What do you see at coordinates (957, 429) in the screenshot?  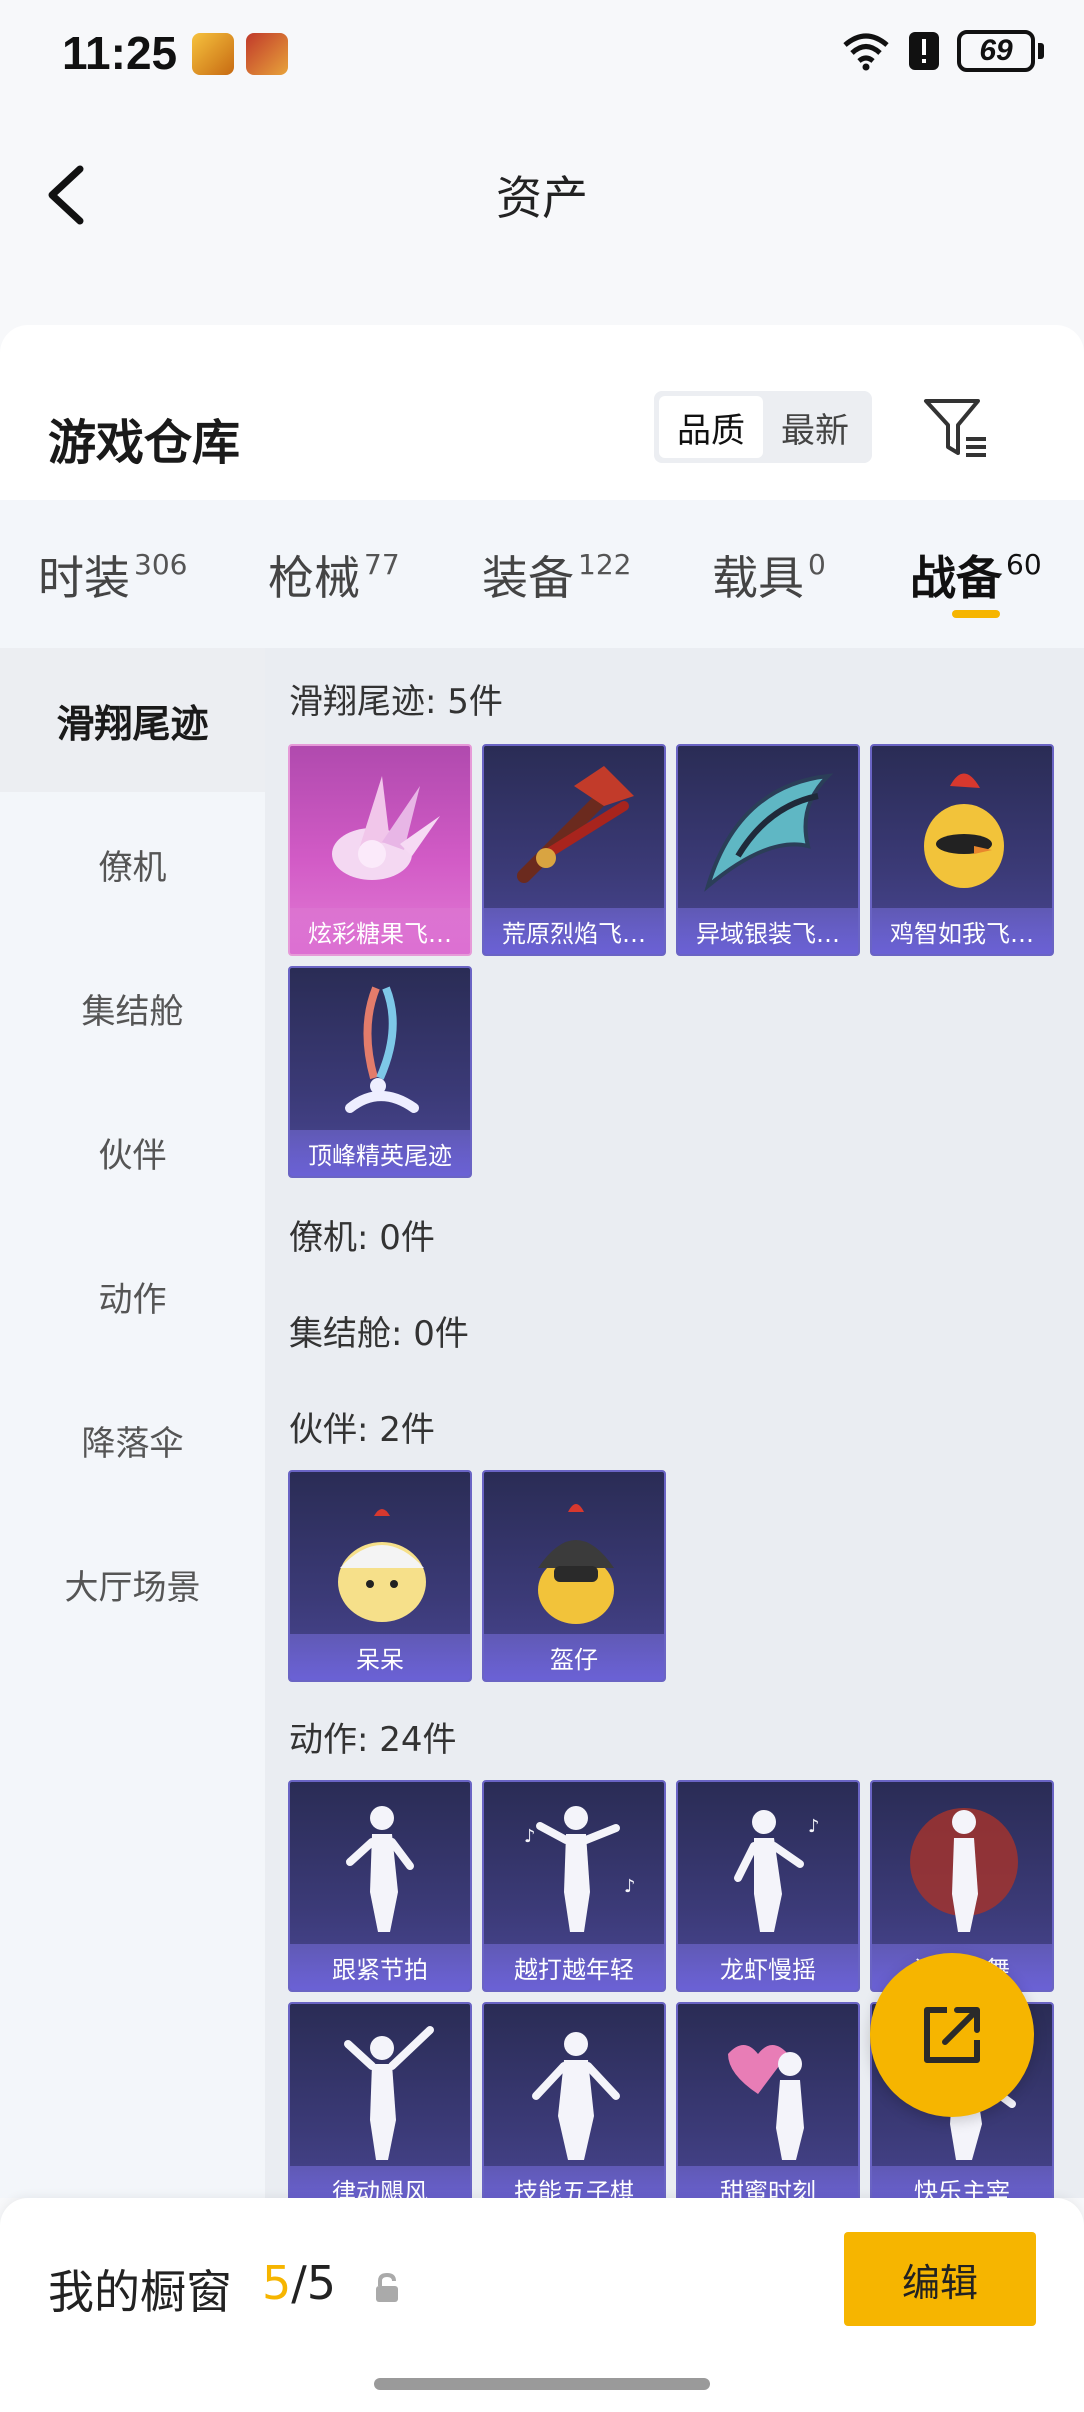 I see `filter-icon` at bounding box center [957, 429].